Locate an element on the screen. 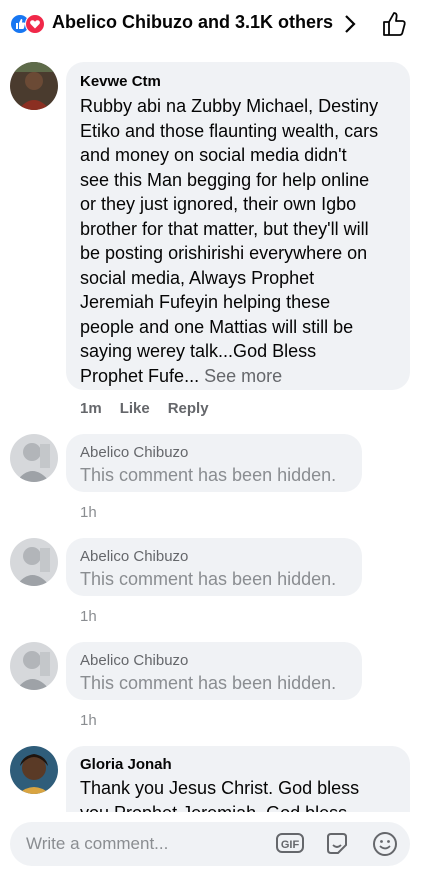 This screenshot has height=872, width=421. see-more-link: See more is located at coordinates (243, 376).